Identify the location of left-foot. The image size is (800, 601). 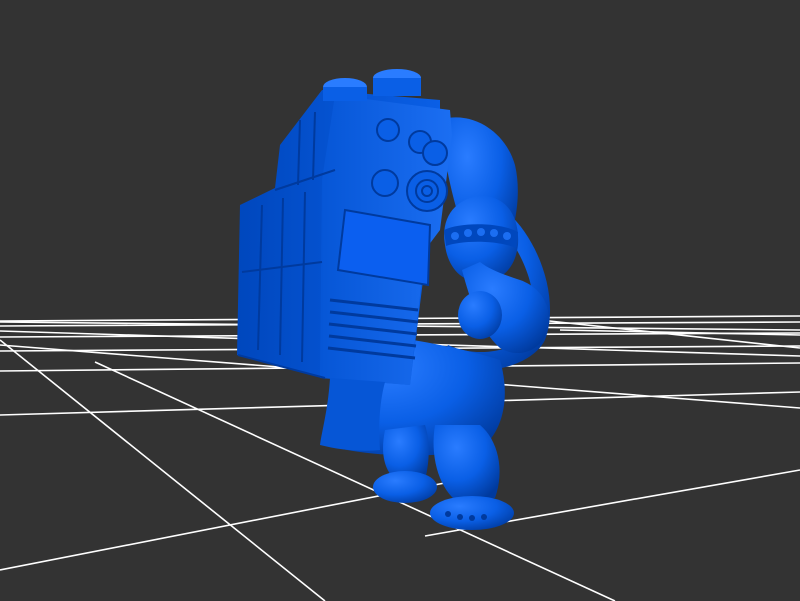
(405, 487).